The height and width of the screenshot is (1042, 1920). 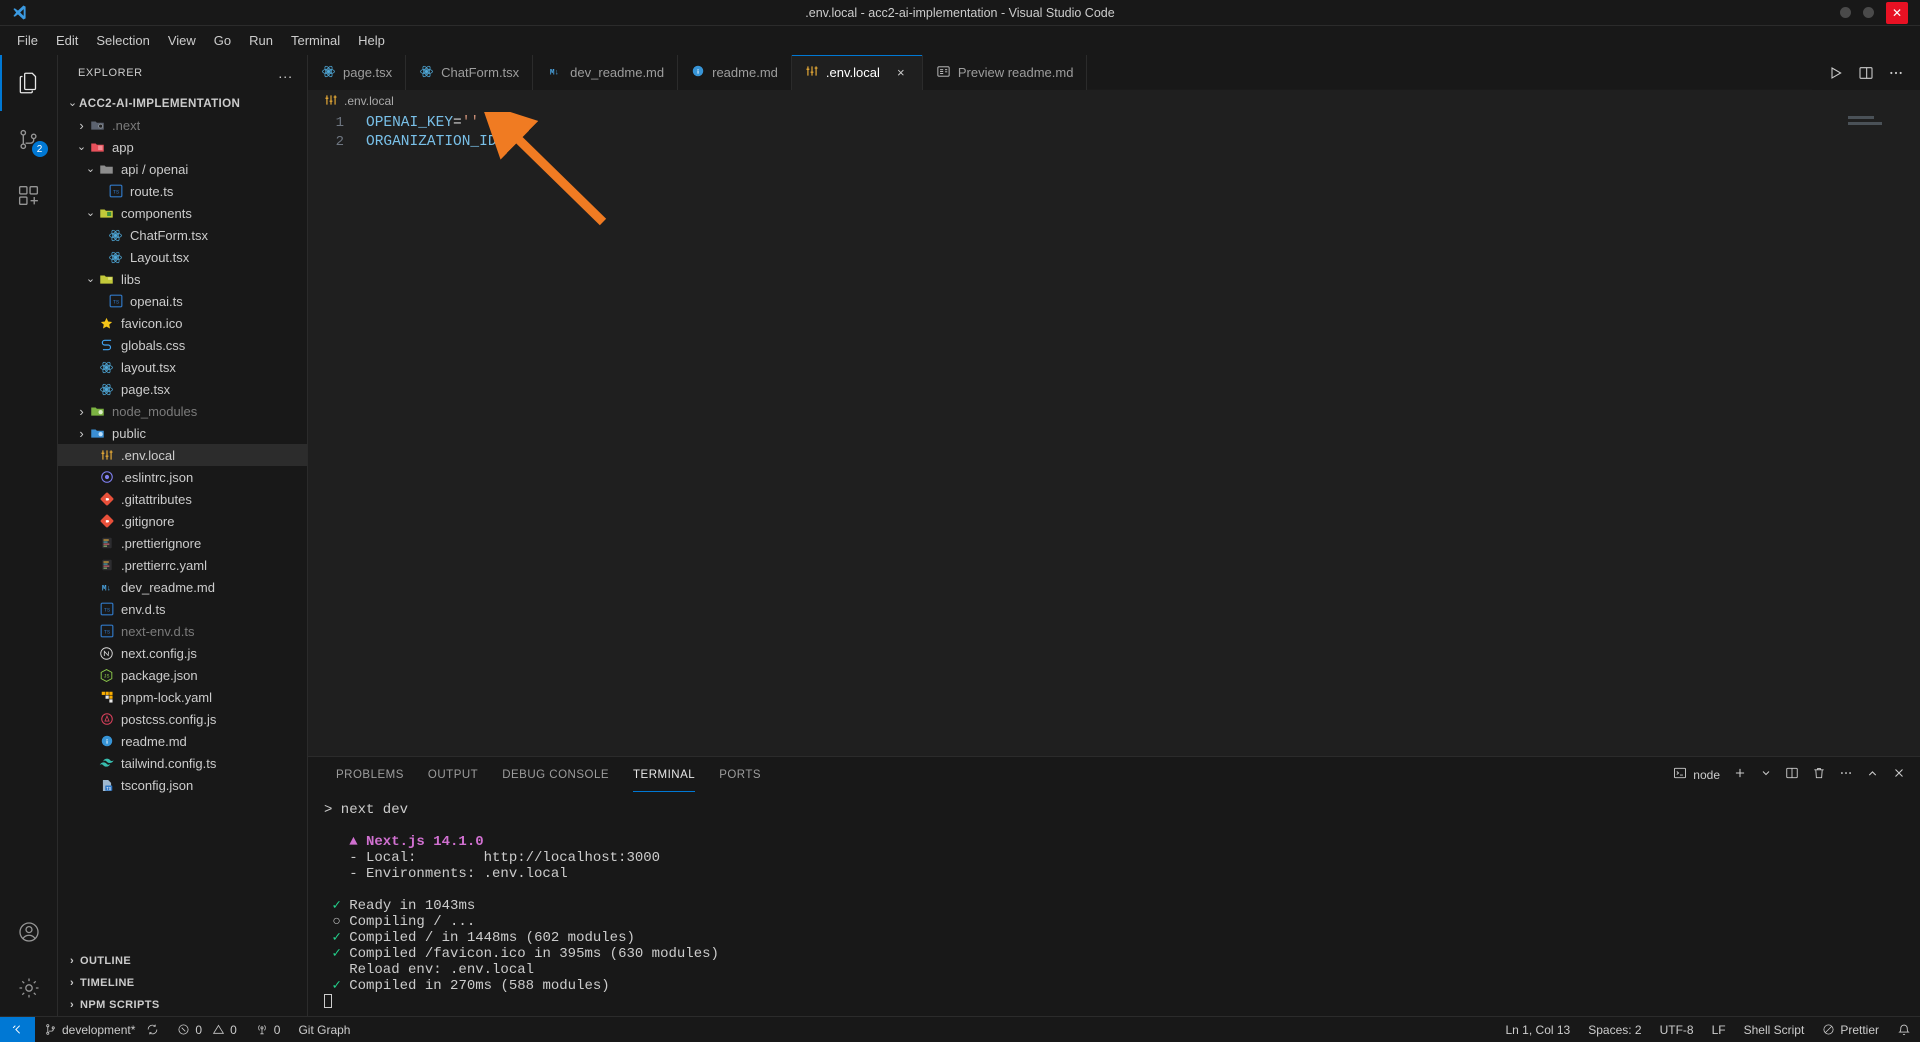 I want to click on sidebar-section-label: OUTLINE, so click(x=106, y=961).